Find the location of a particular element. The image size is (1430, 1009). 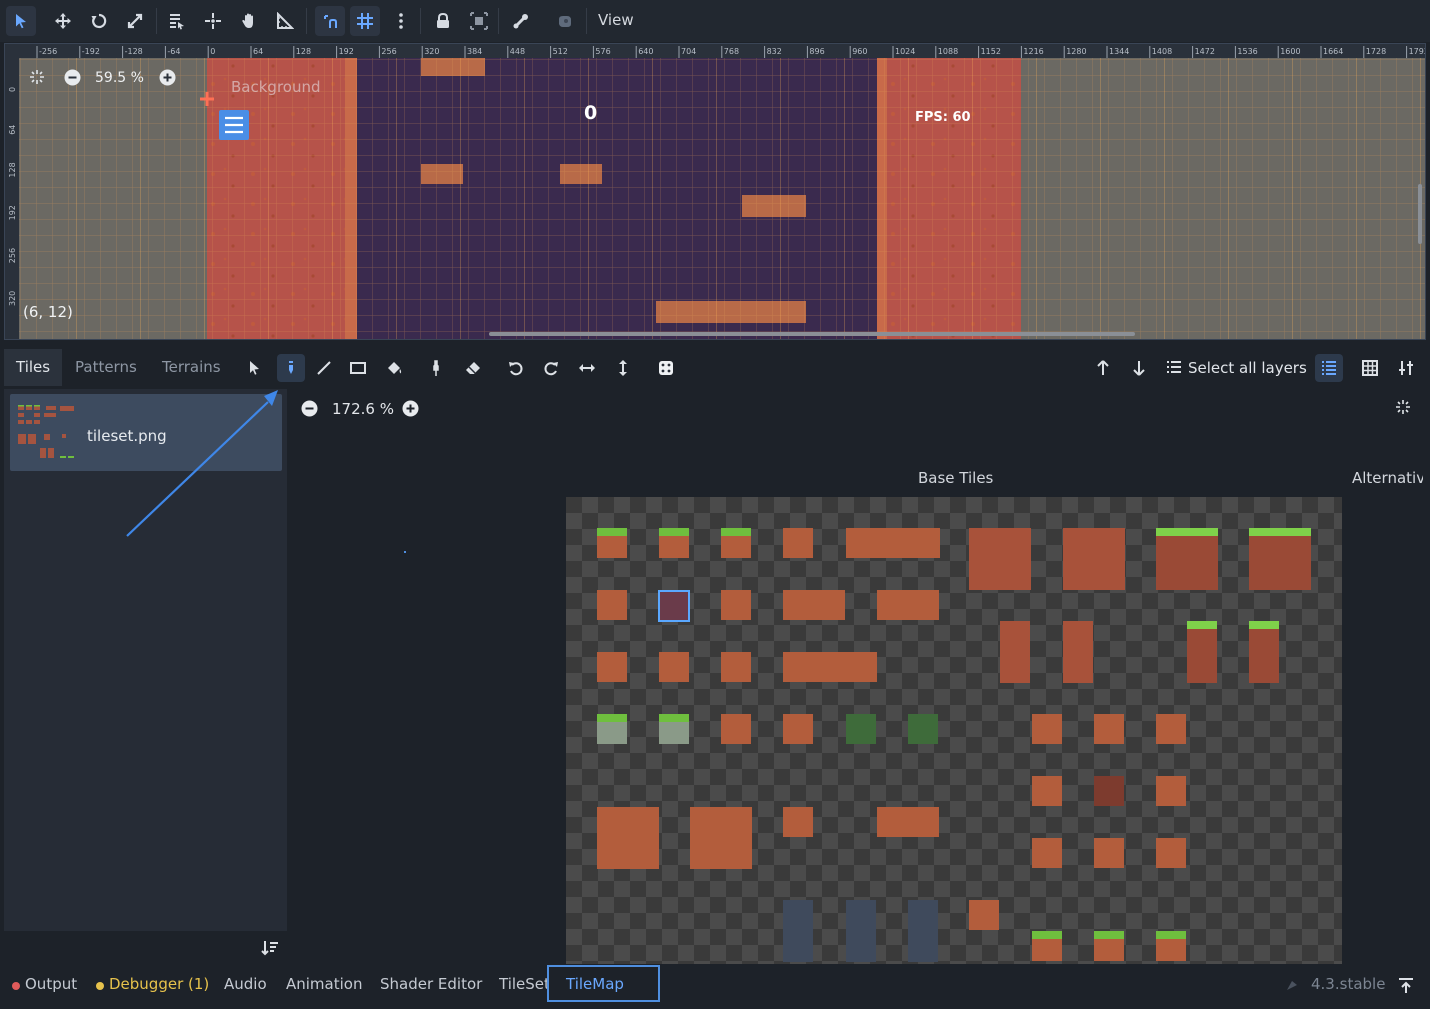

center-view-icon is located at coordinates (37, 79).